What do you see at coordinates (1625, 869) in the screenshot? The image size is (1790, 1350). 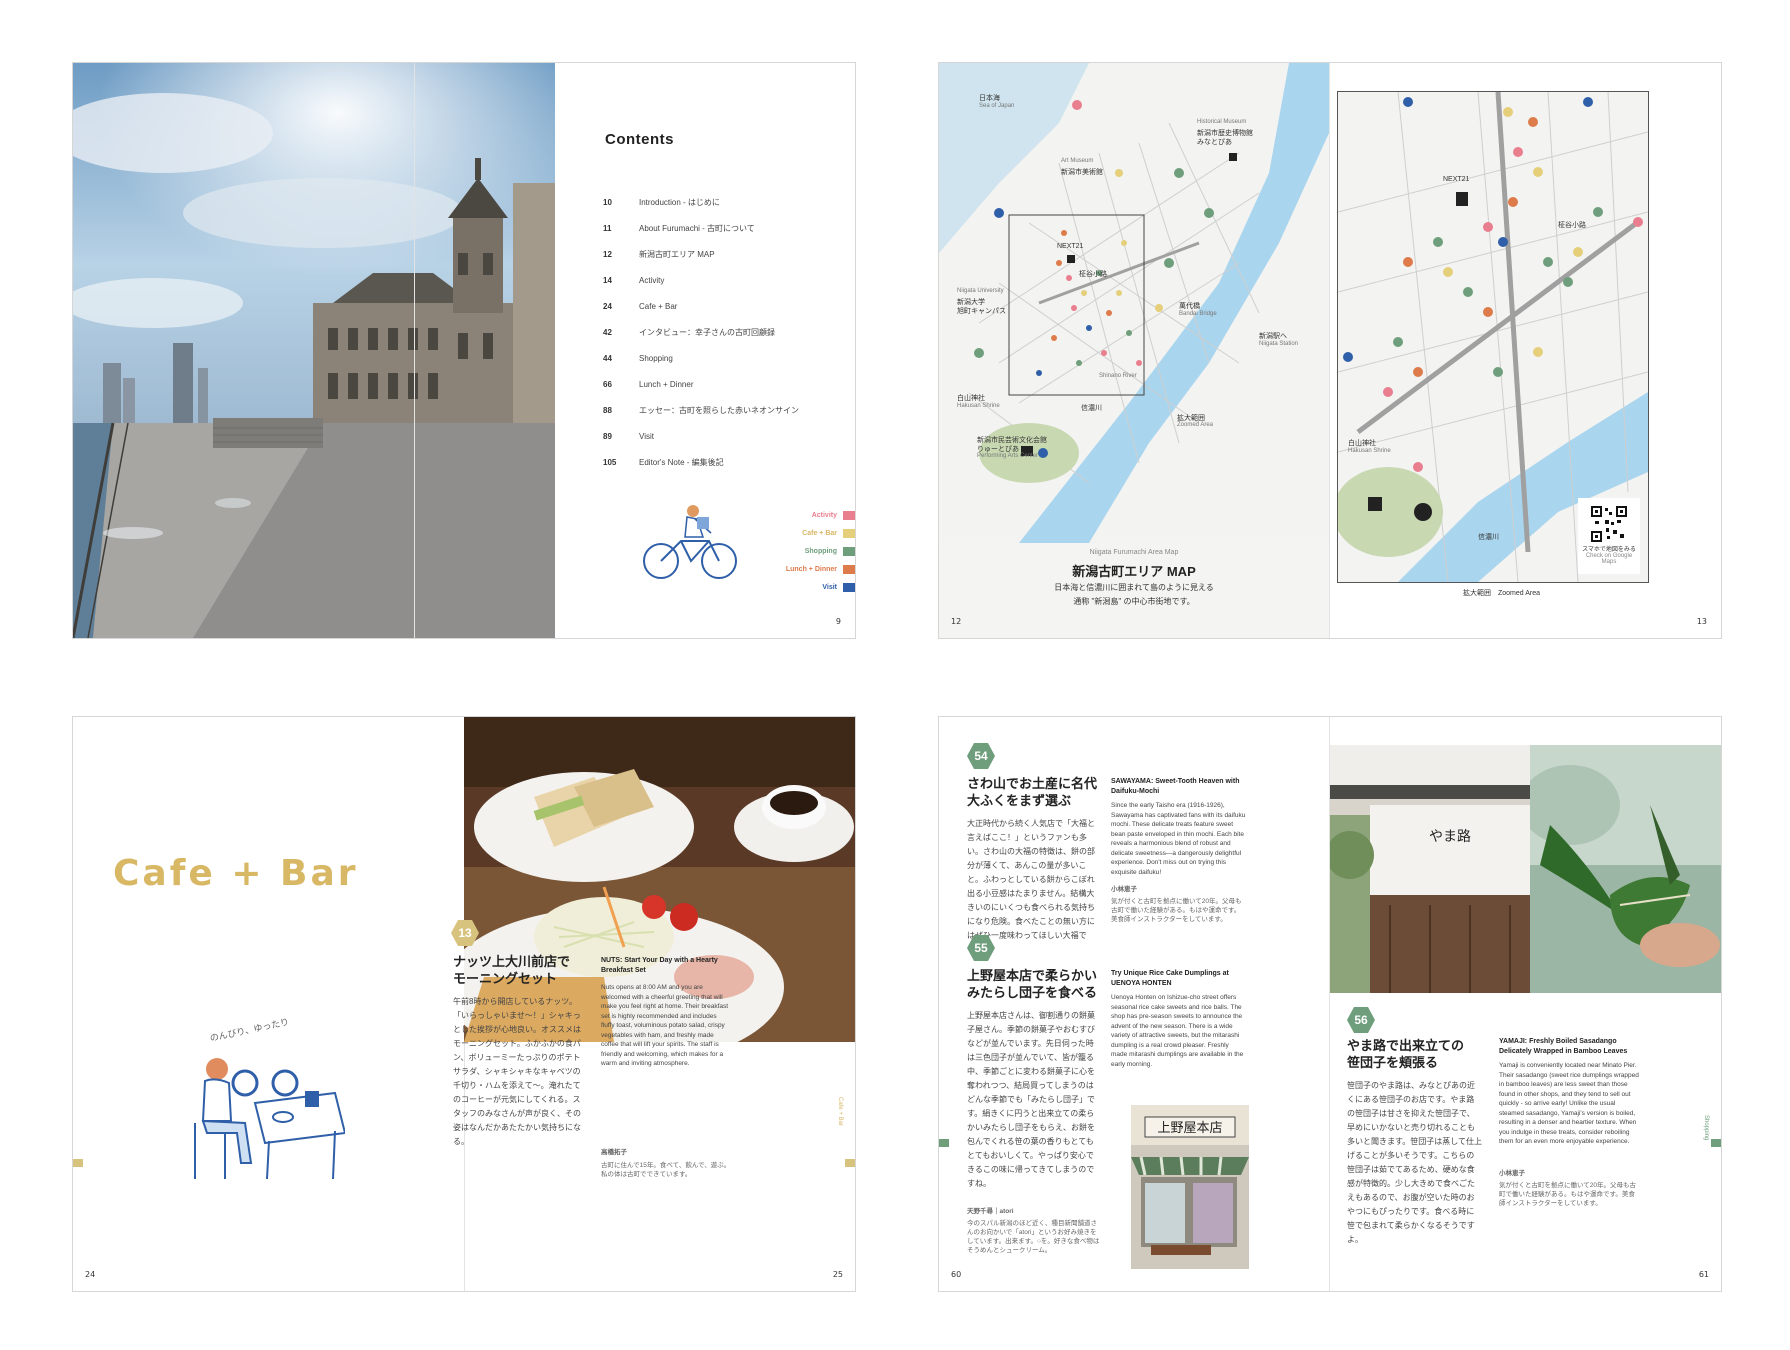 I see `sasadango-photo` at bounding box center [1625, 869].